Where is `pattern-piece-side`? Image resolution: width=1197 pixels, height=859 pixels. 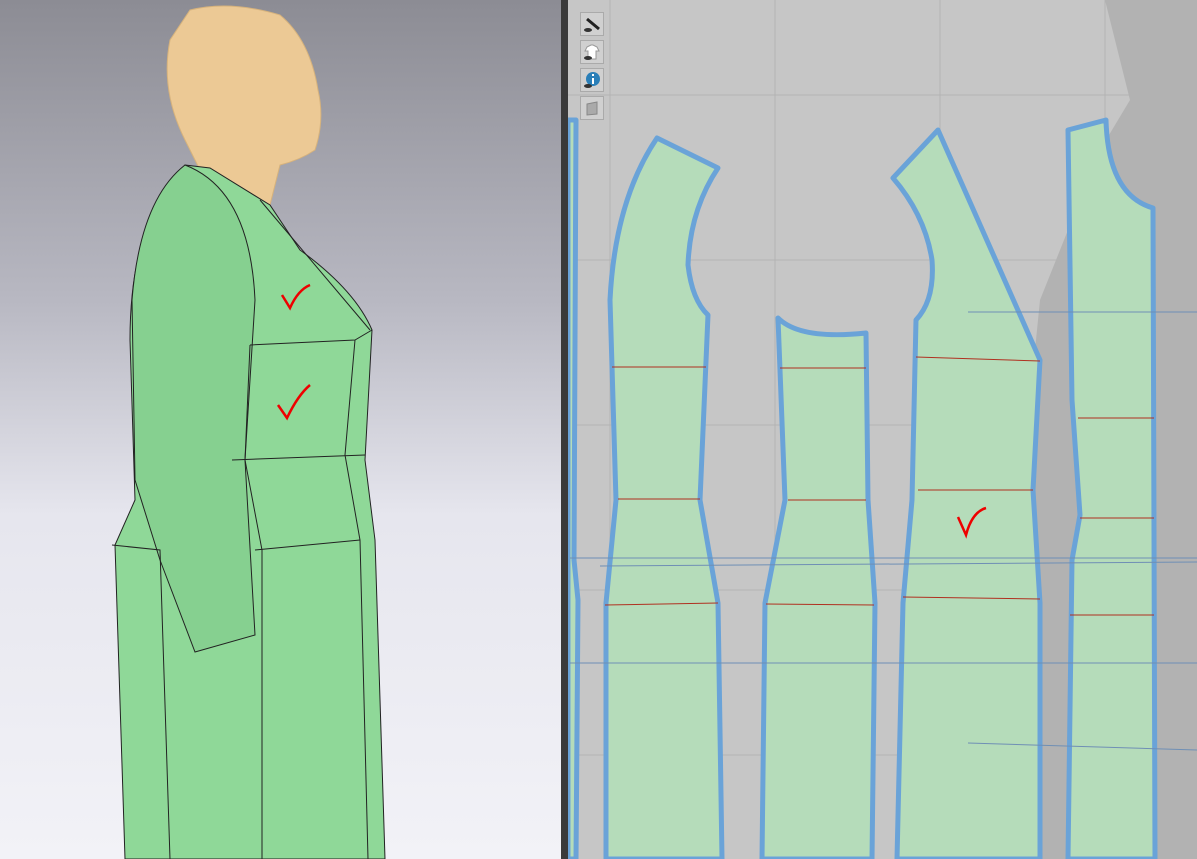
pattern-piece-side is located at coordinates (818, 587).